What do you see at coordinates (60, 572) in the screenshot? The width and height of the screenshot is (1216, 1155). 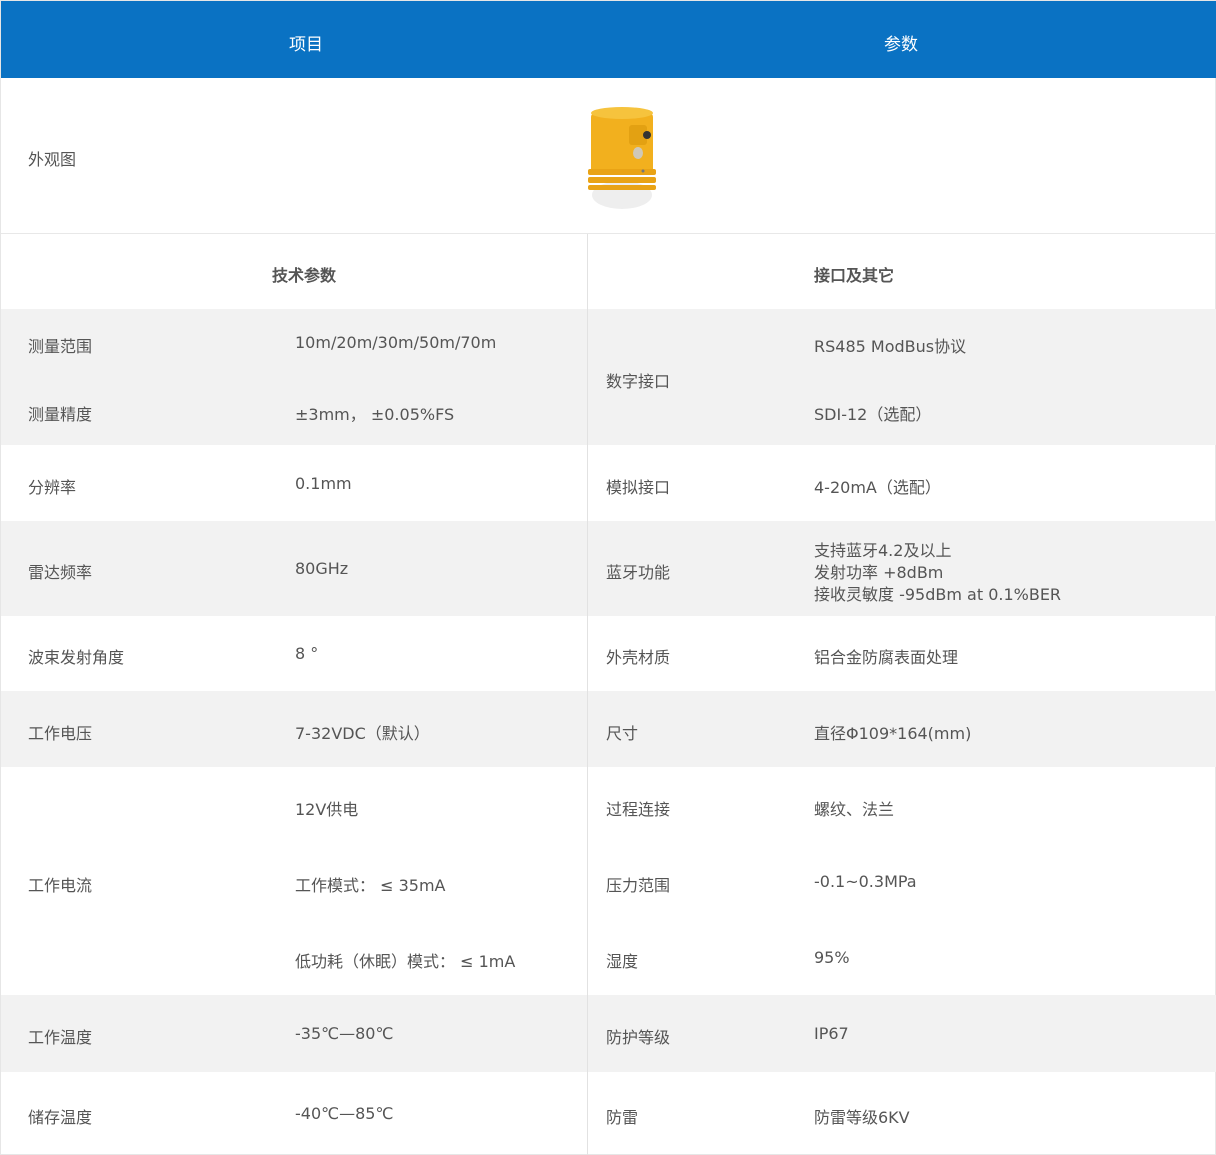 I see `radar-freq-label: 雷达频率` at bounding box center [60, 572].